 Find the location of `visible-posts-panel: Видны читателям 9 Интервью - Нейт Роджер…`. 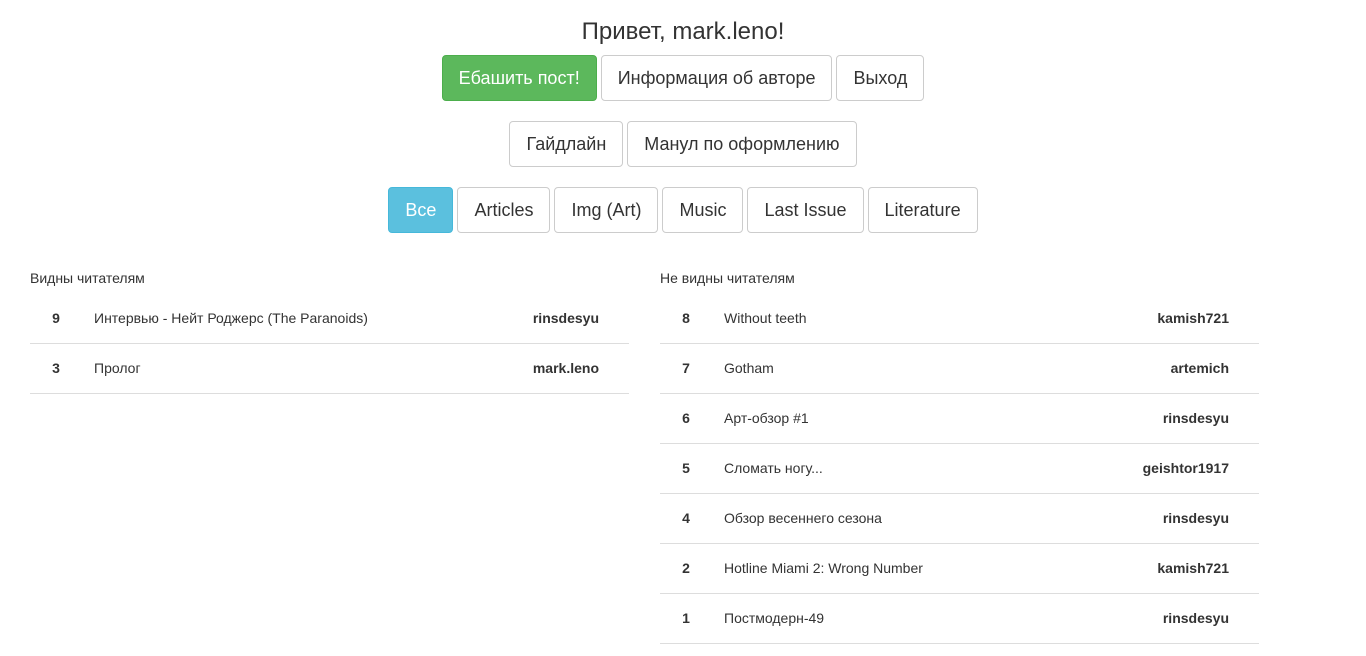

visible-posts-panel: Видны читателям 9 Интервью - Нейт Роджер… is located at coordinates (329, 331).